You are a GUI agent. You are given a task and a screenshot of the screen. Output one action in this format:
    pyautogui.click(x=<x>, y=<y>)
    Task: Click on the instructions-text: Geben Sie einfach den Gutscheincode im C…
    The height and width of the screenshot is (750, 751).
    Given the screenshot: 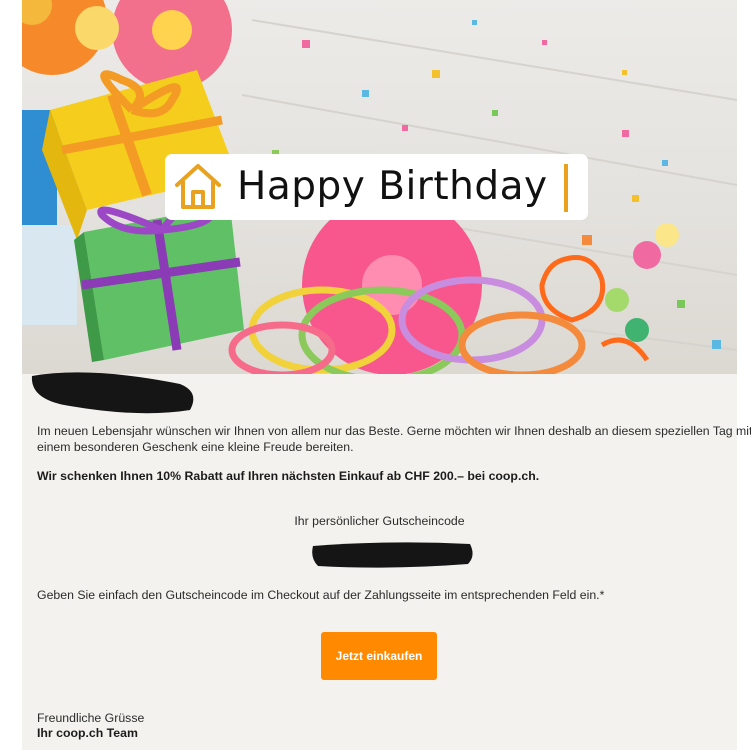 What is the action you would take?
    pyautogui.click(x=321, y=595)
    